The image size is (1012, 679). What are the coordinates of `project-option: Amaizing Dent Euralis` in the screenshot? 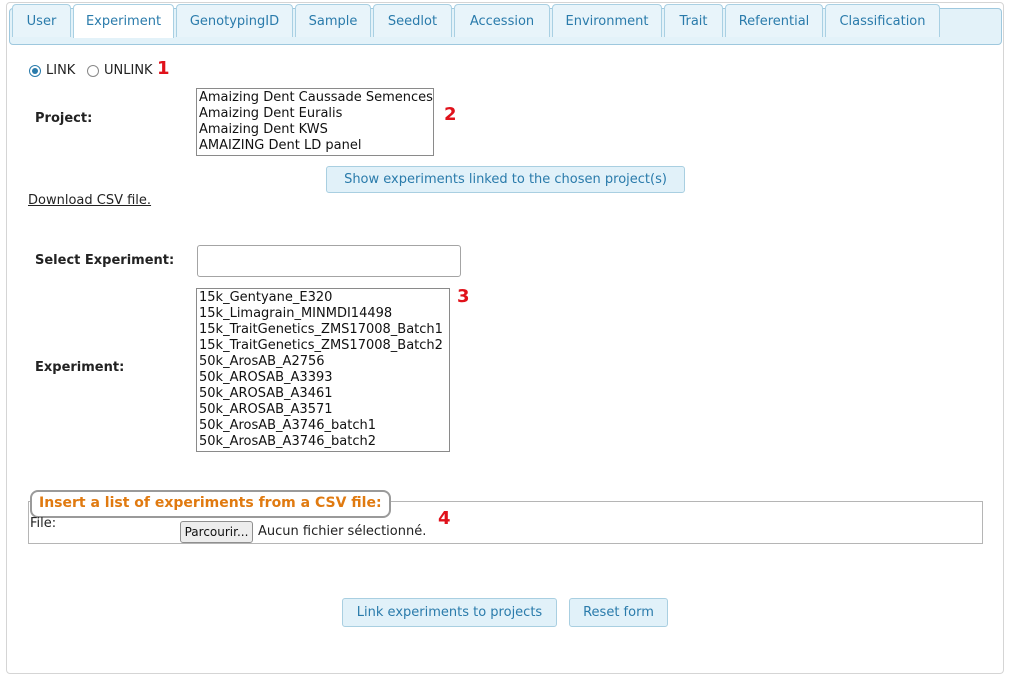 It's located at (315, 114).